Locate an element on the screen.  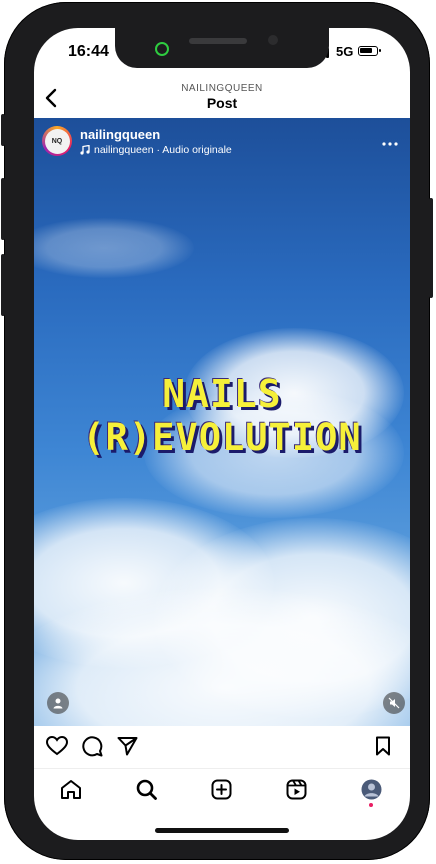
post-actions is located at coordinates (222, 747).